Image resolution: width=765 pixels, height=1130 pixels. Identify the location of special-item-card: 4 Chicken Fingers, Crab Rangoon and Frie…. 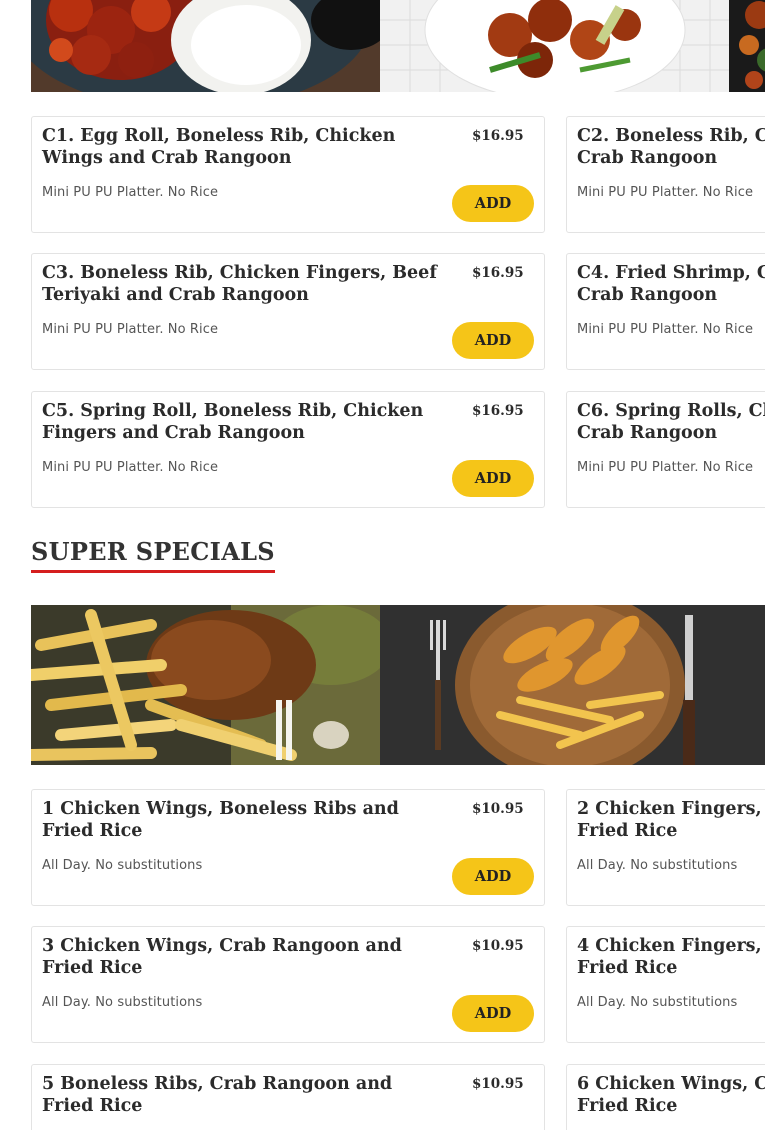
(665, 984).